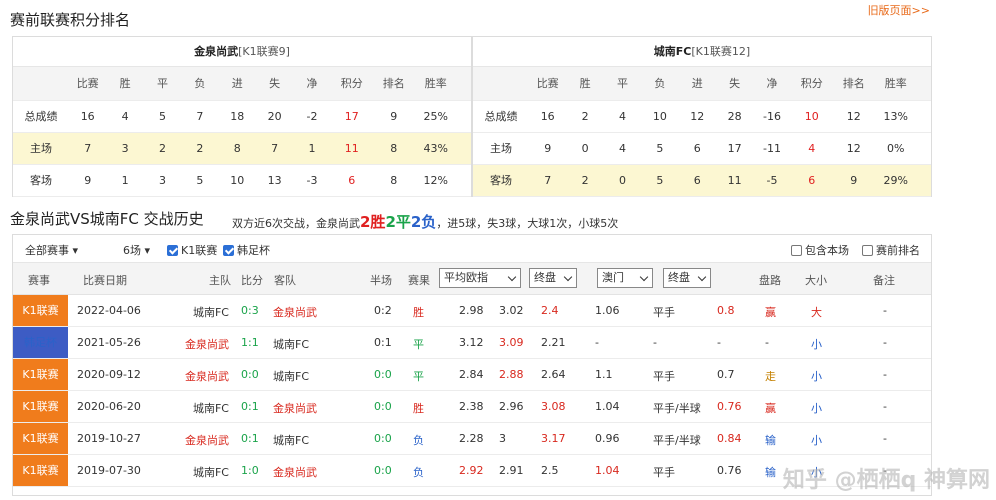 The width and height of the screenshot is (996, 500). What do you see at coordinates (296, 223) in the screenshot?
I see `summary-prefix: 双方近6次交战，金泉尚武` at bounding box center [296, 223].